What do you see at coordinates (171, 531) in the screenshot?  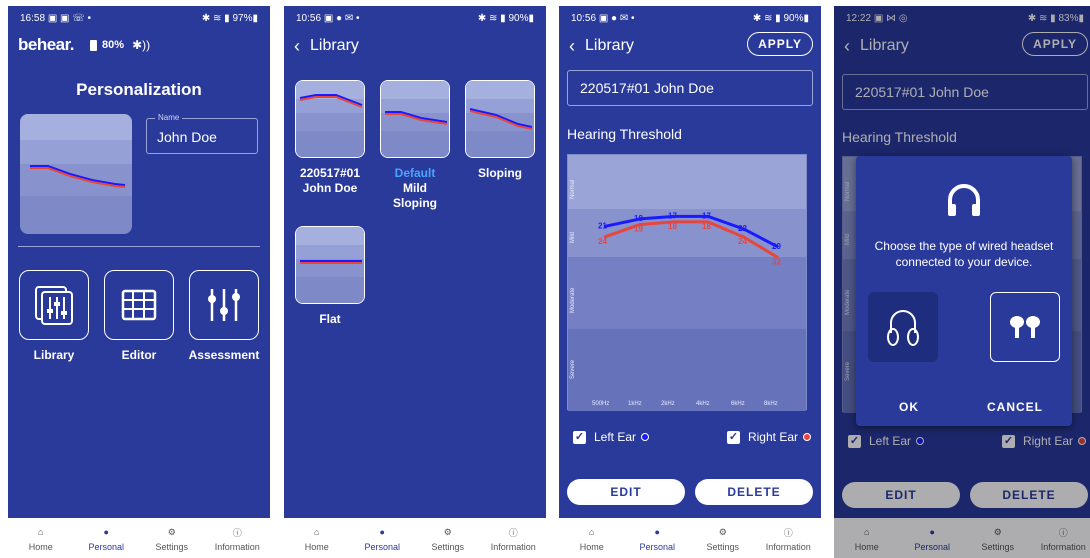 I see `gear-icon: ⚙` at bounding box center [171, 531].